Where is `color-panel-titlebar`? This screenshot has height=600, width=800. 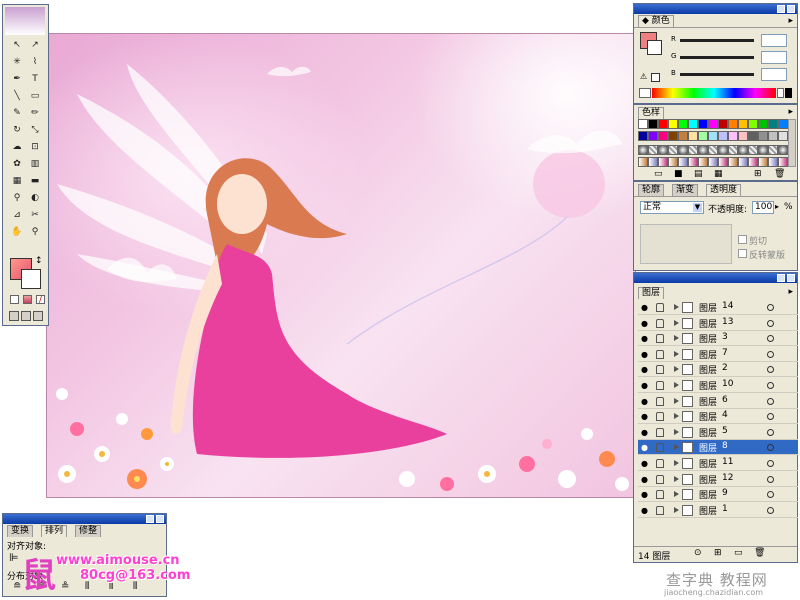 color-panel-titlebar is located at coordinates (715, 9).